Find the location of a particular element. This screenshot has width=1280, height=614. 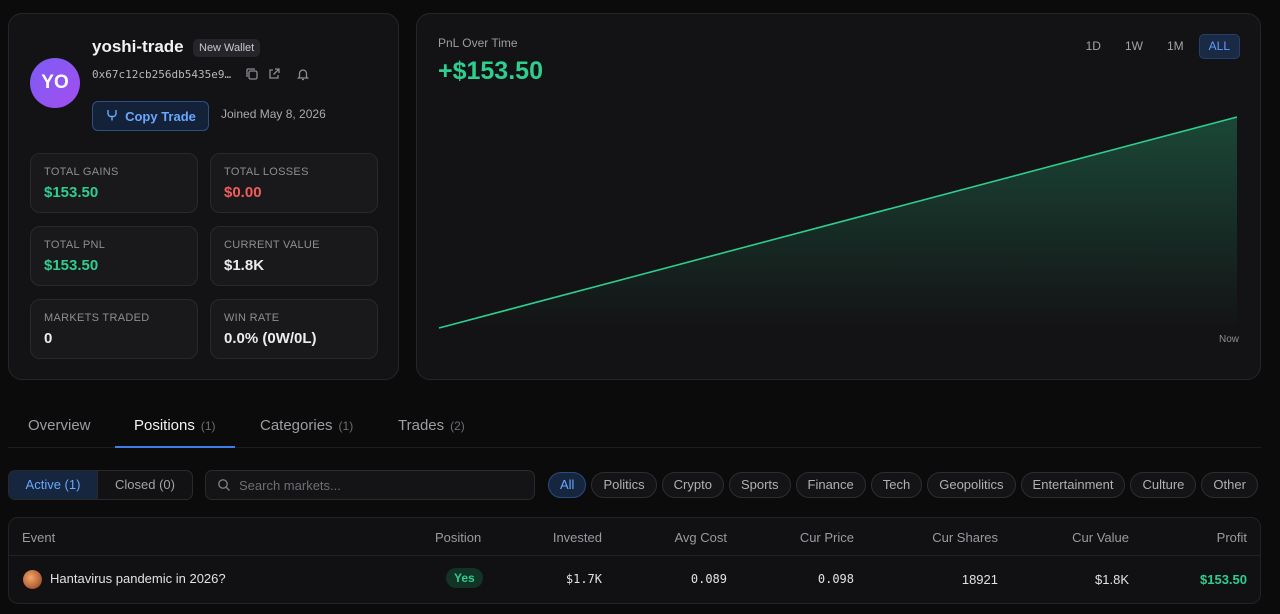

tab-label: Overview is located at coordinates (59, 425).